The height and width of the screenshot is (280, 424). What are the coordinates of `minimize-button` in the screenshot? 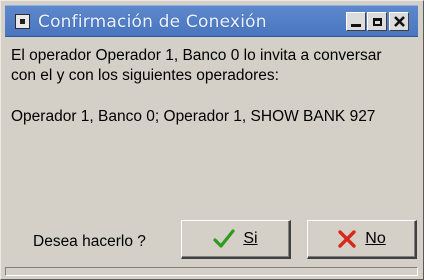 It's located at (356, 21).